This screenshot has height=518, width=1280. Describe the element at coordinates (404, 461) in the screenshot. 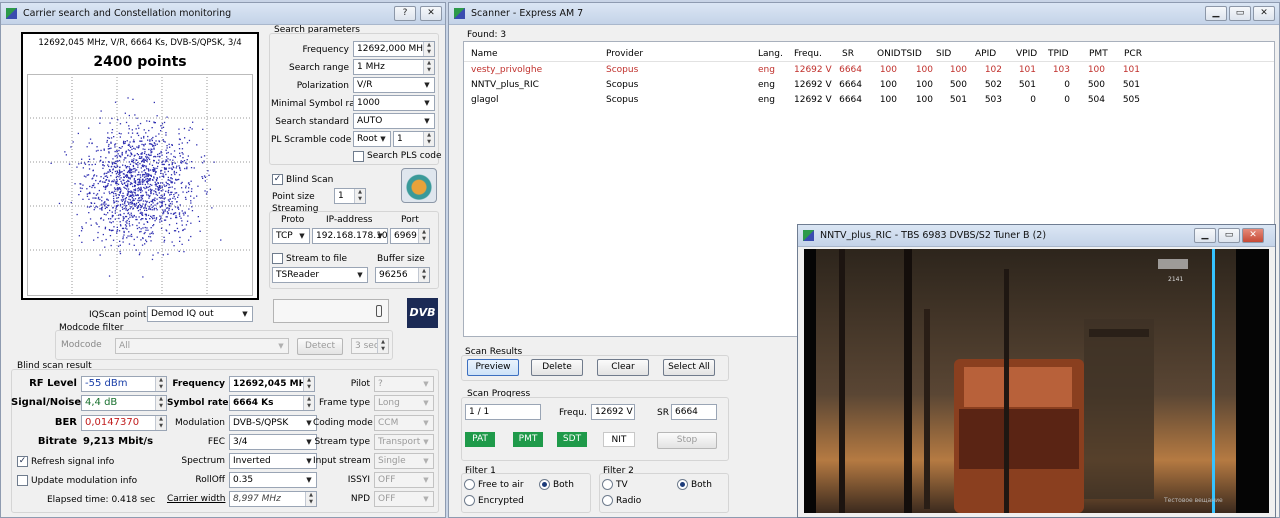

I see `input-stream-select: Single ▼` at that location.